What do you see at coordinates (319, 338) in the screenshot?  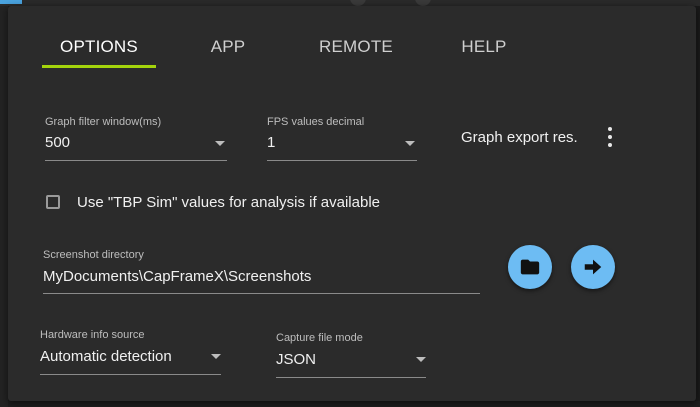 I see `capture-mode-label: Capture file mode` at bounding box center [319, 338].